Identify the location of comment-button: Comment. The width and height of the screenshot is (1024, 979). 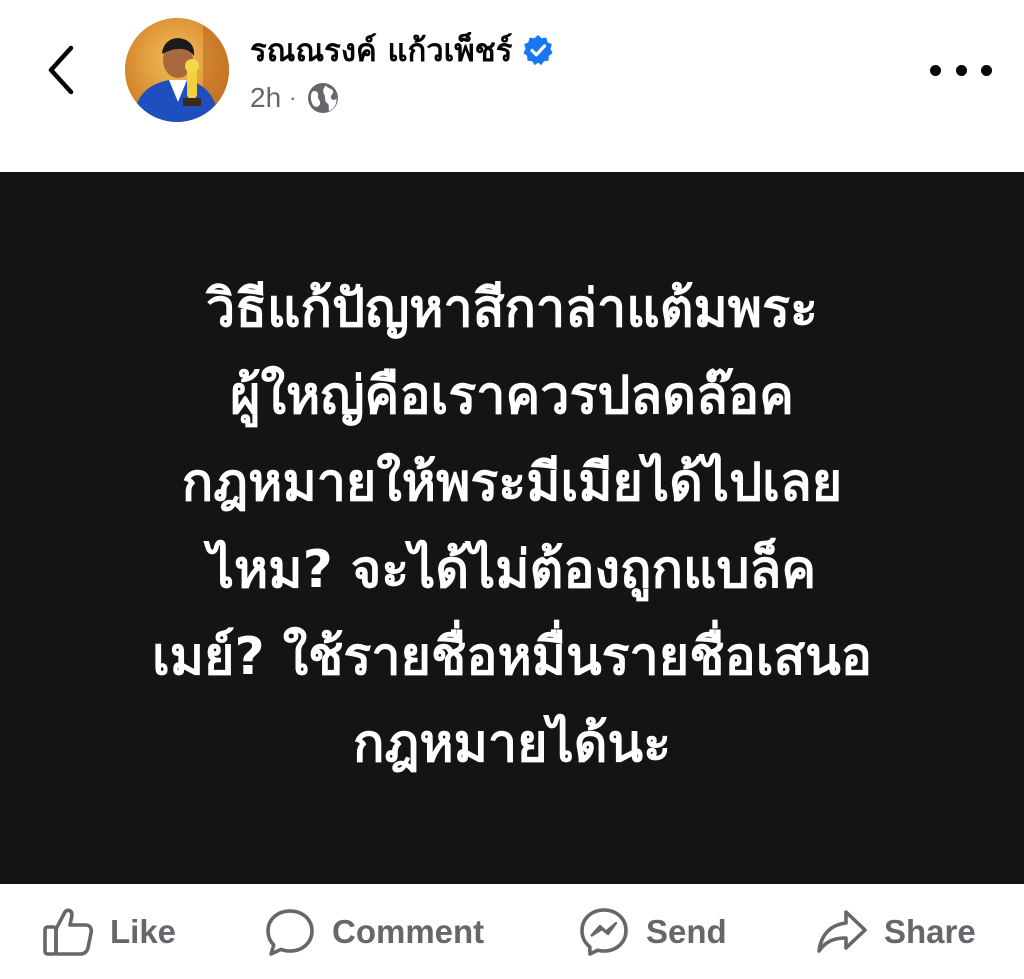
(374, 931).